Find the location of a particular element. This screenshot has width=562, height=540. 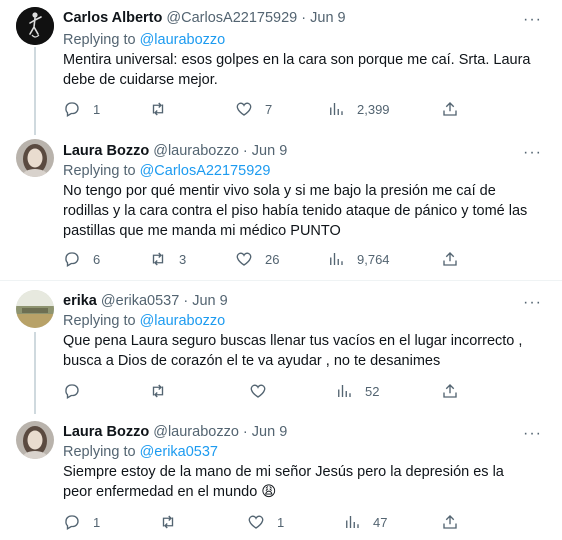

reply-button: 6 is located at coordinates (81, 259).